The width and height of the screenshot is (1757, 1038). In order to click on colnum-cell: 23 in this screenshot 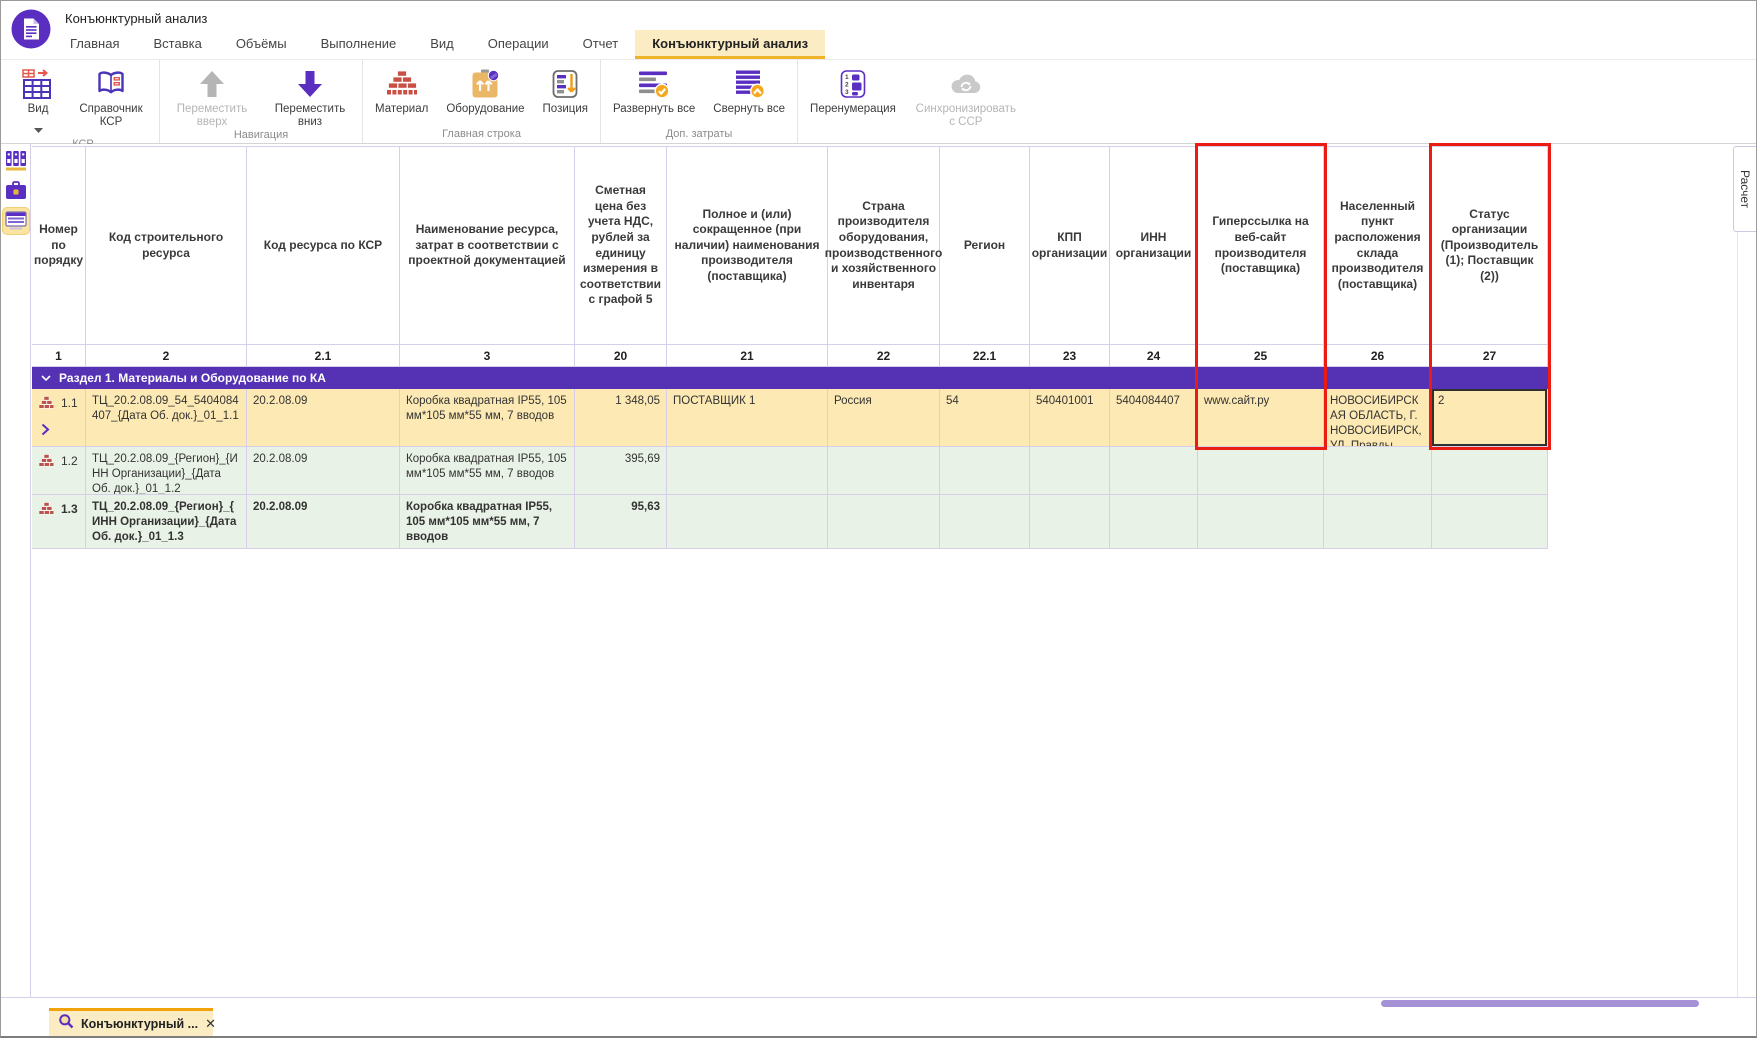, I will do `click(1070, 356)`.